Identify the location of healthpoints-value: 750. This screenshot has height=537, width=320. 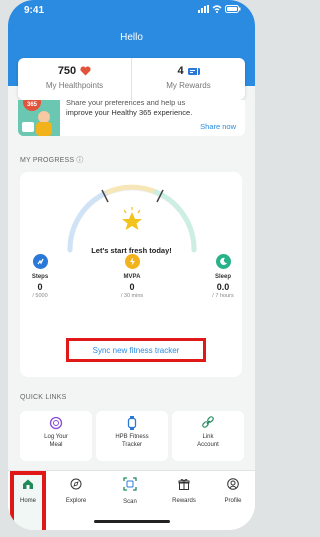
(67, 71).